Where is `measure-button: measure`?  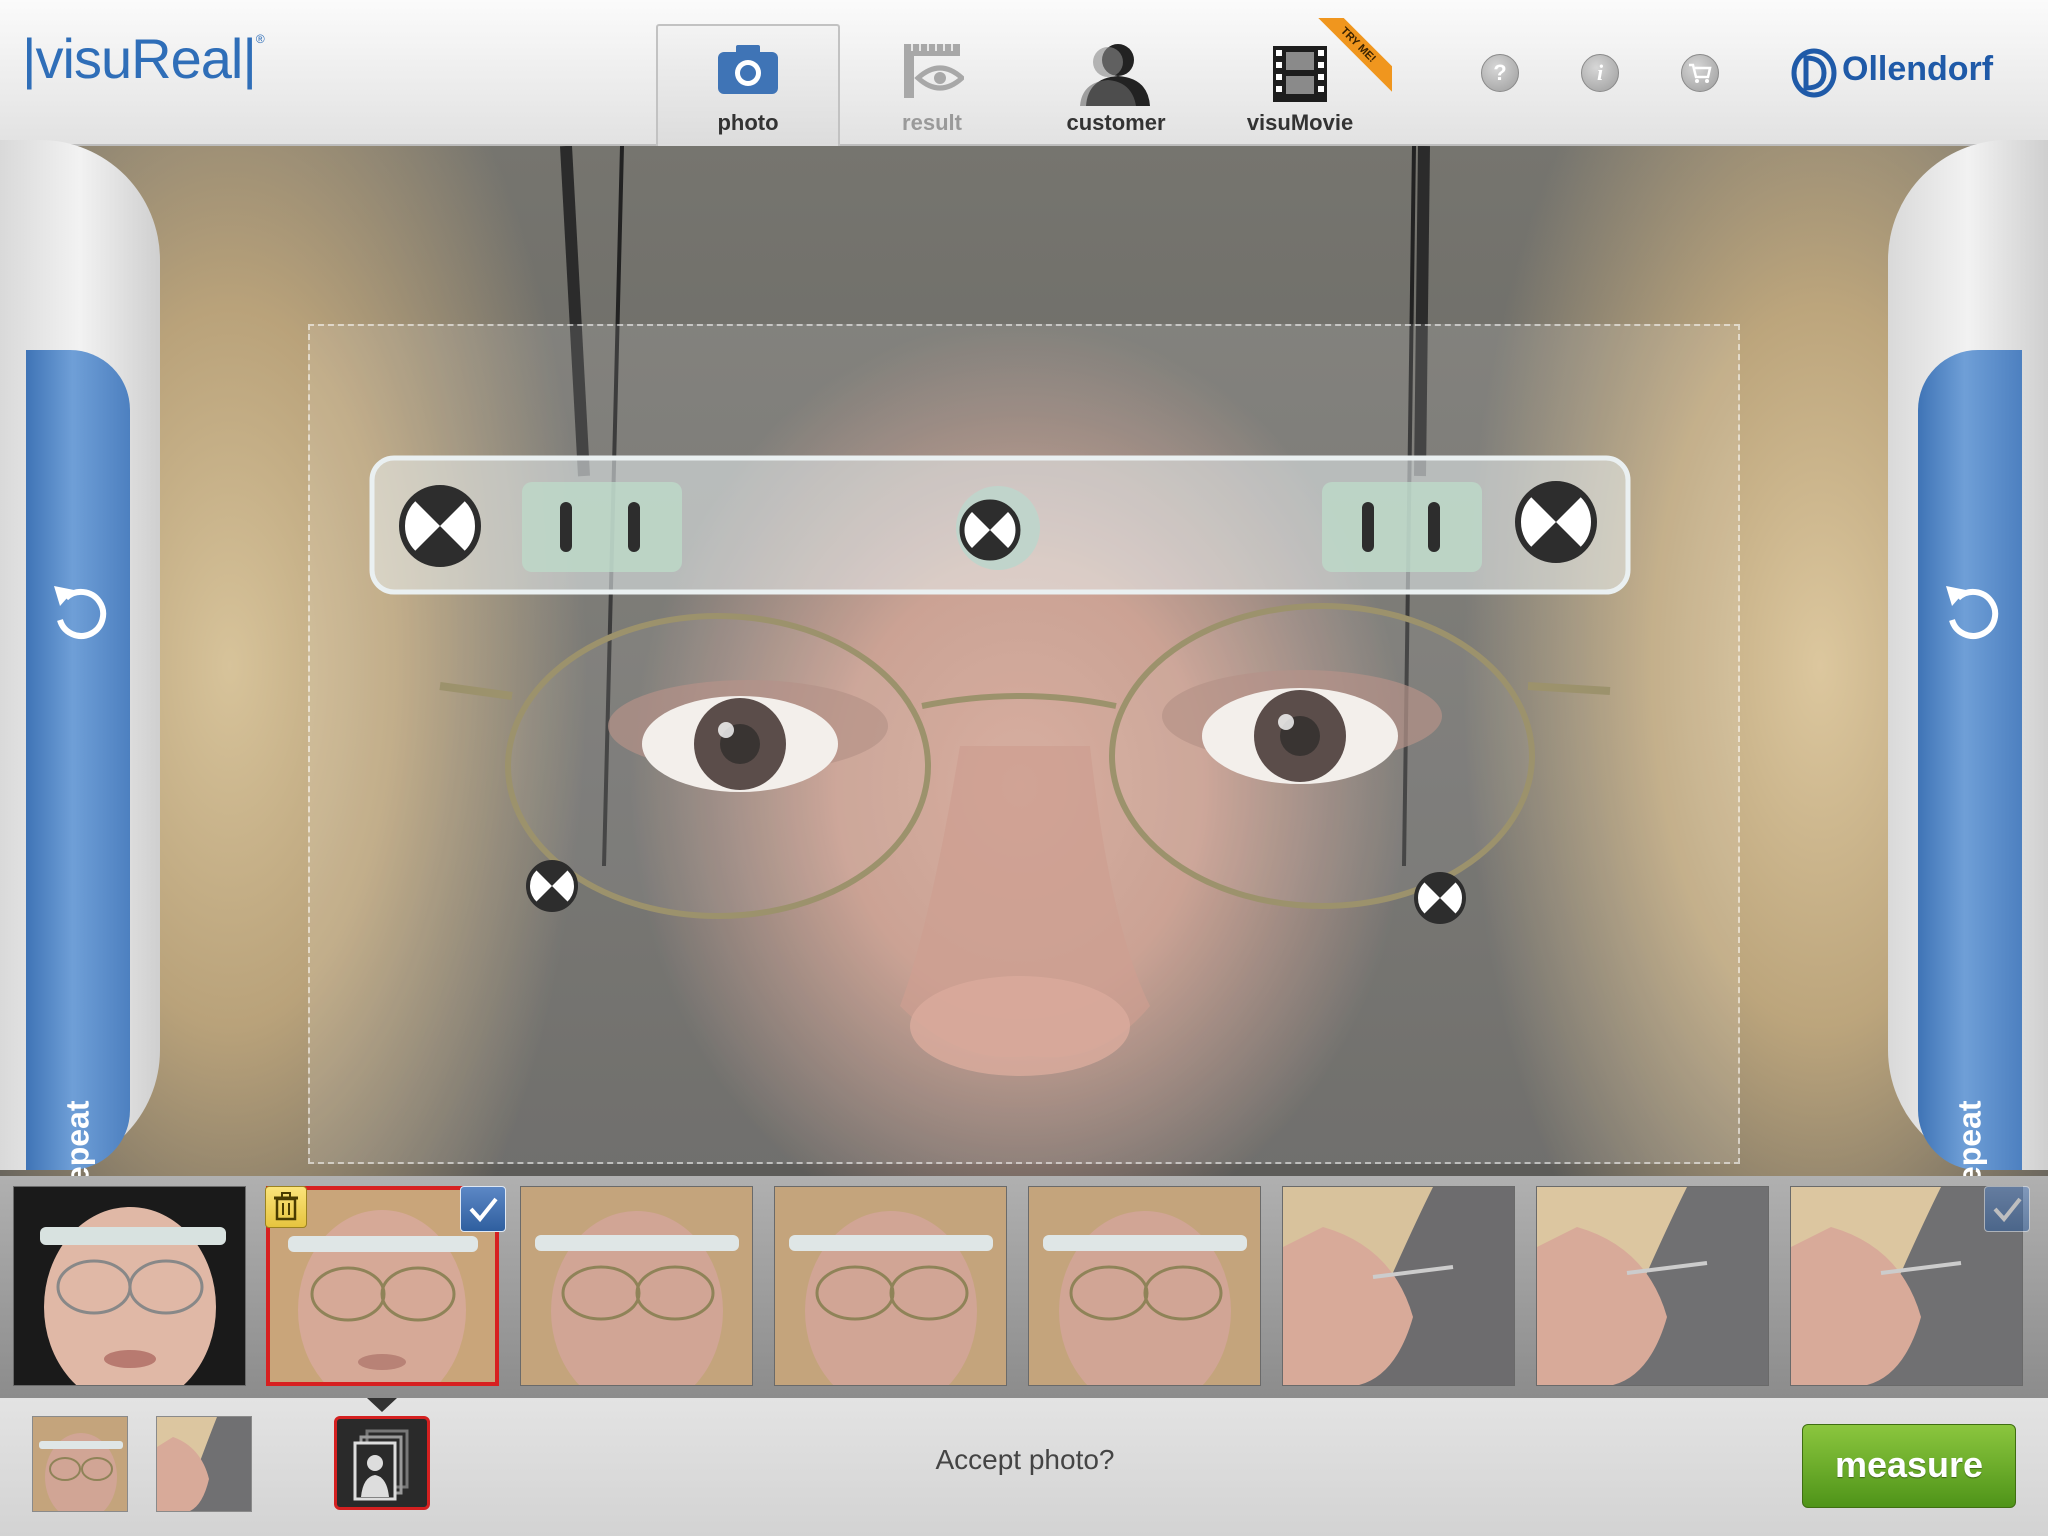
measure-button: measure is located at coordinates (1909, 1466).